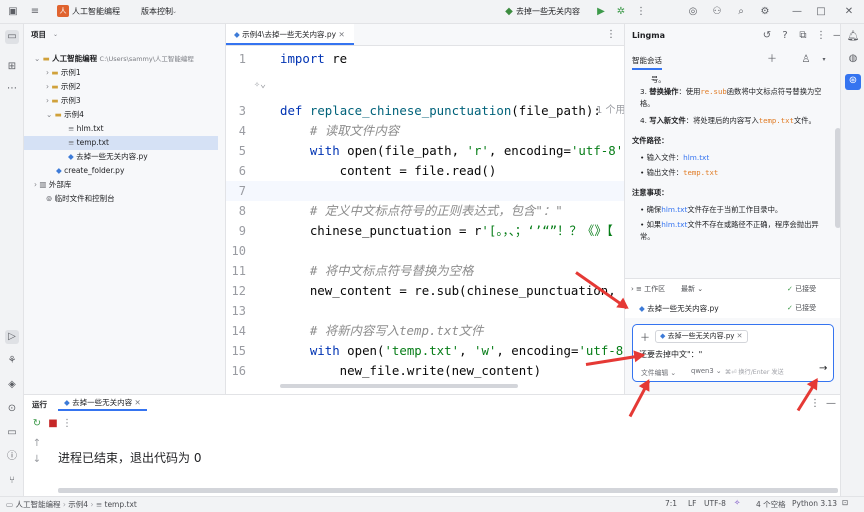 This screenshot has width=864, height=512. Describe the element at coordinates (38, 34) in the screenshot. I see `project-panel-title: 项目` at that location.